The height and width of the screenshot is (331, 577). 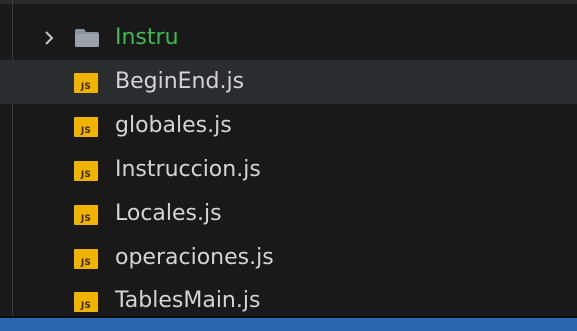 What do you see at coordinates (288, 82) in the screenshot?
I see `tree-file-row: JS BeginEnd.js` at bounding box center [288, 82].